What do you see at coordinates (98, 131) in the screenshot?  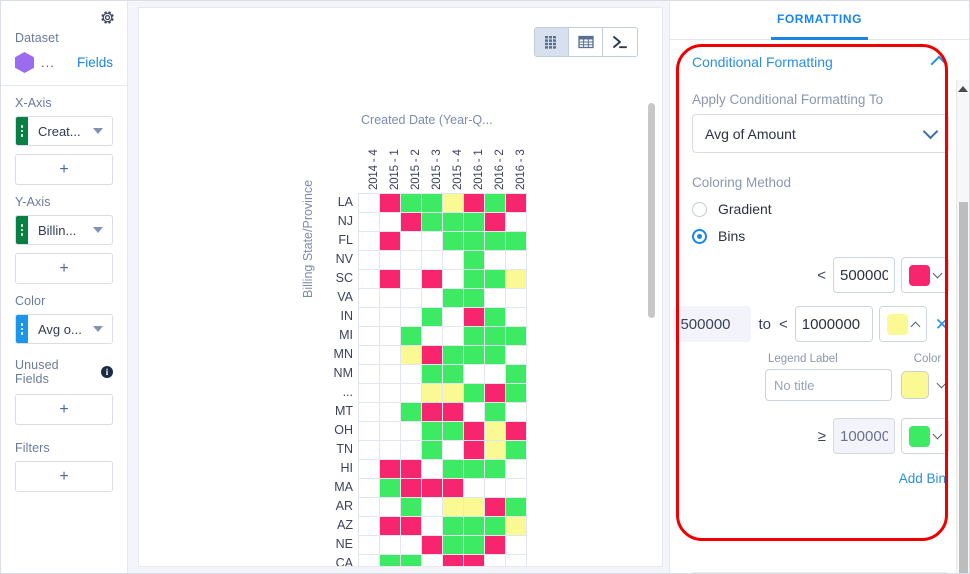 I see `chevron-down-icon` at bounding box center [98, 131].